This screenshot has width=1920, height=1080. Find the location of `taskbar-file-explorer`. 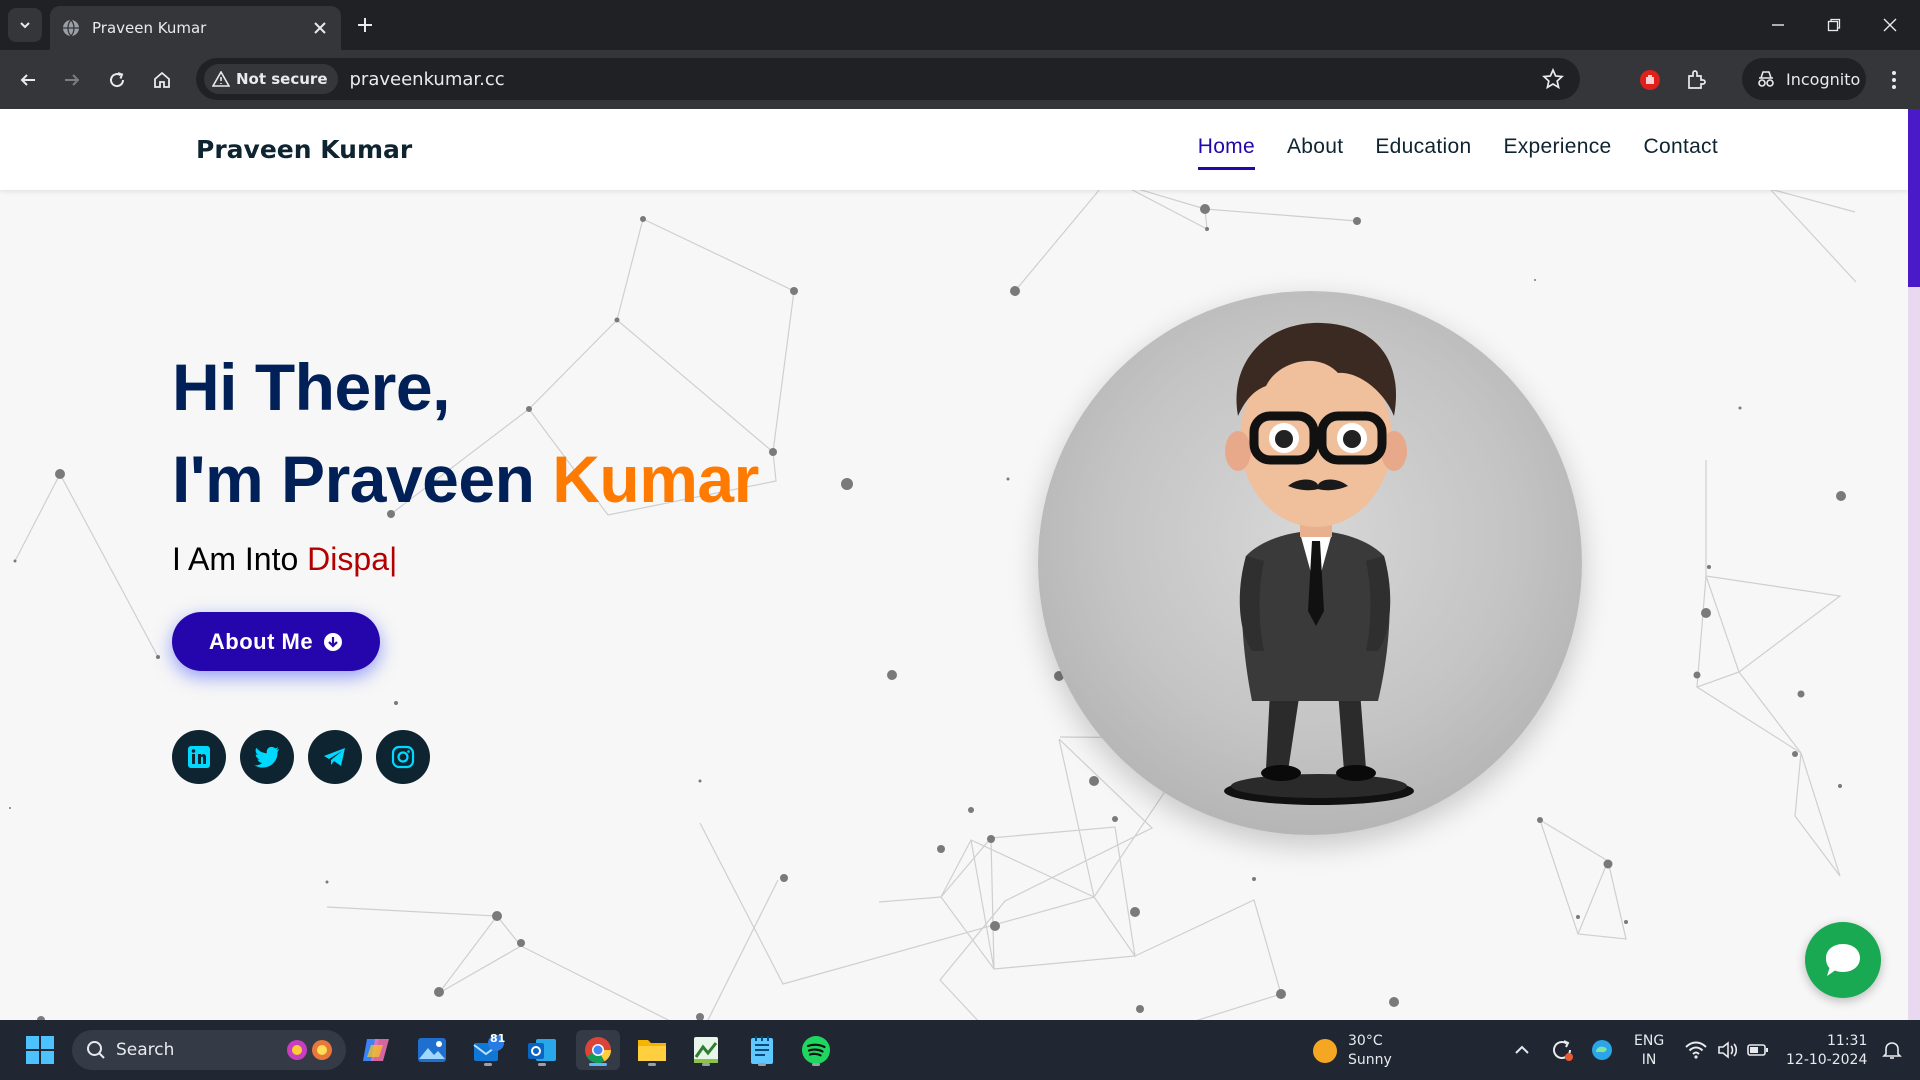

taskbar-file-explorer is located at coordinates (652, 1050).